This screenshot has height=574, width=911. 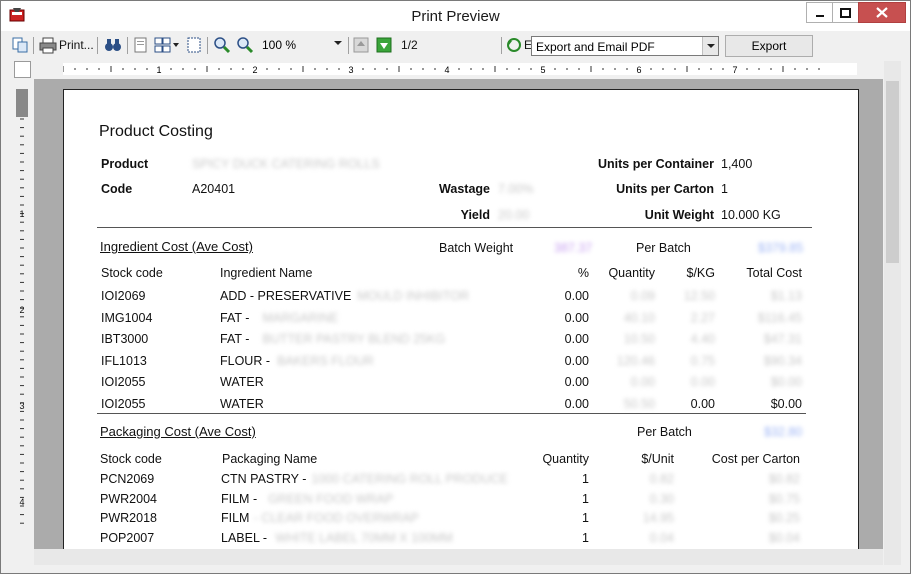 What do you see at coordinates (270, 459) in the screenshot?
I see `pkg-col-name: Packaging Name` at bounding box center [270, 459].